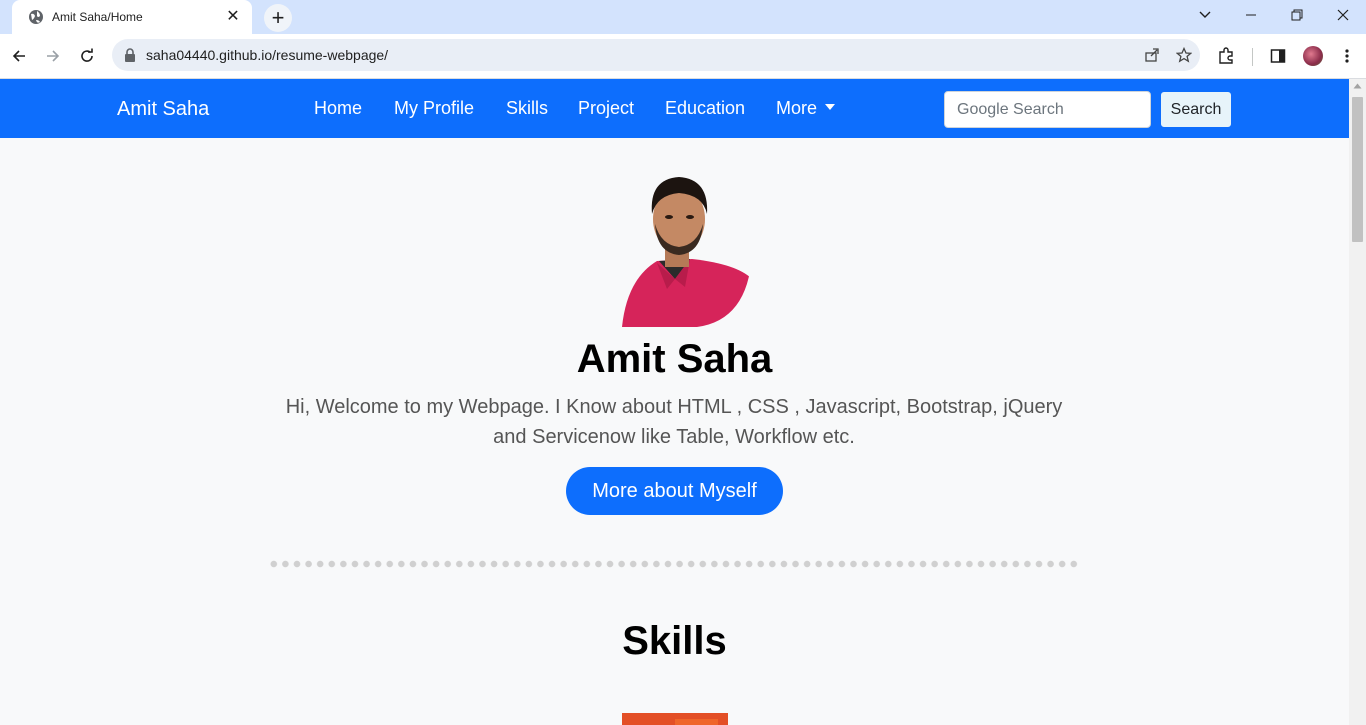 The height and width of the screenshot is (725, 1366). What do you see at coordinates (1251, 15) in the screenshot?
I see `minimize-icon` at bounding box center [1251, 15].